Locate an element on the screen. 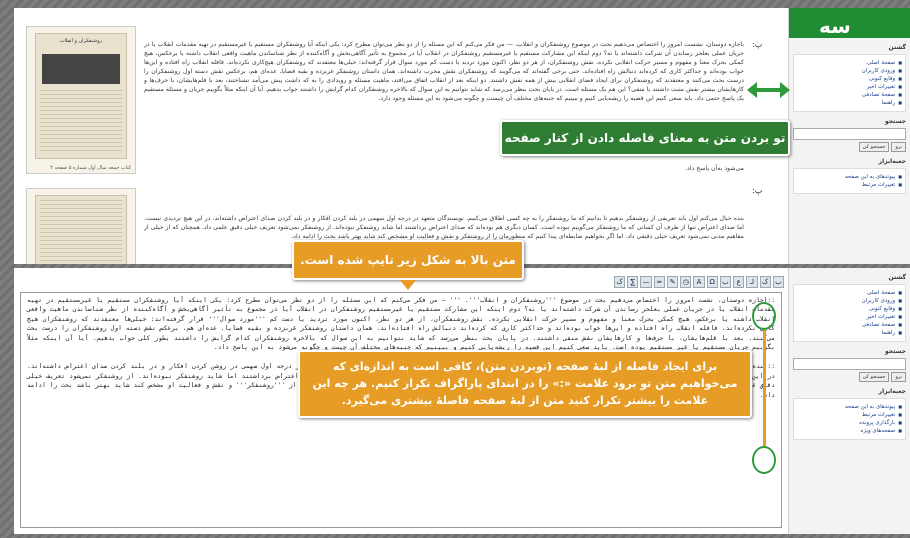 This screenshot has height=538, width=910. search-title: جستجو is located at coordinates (895, 121).